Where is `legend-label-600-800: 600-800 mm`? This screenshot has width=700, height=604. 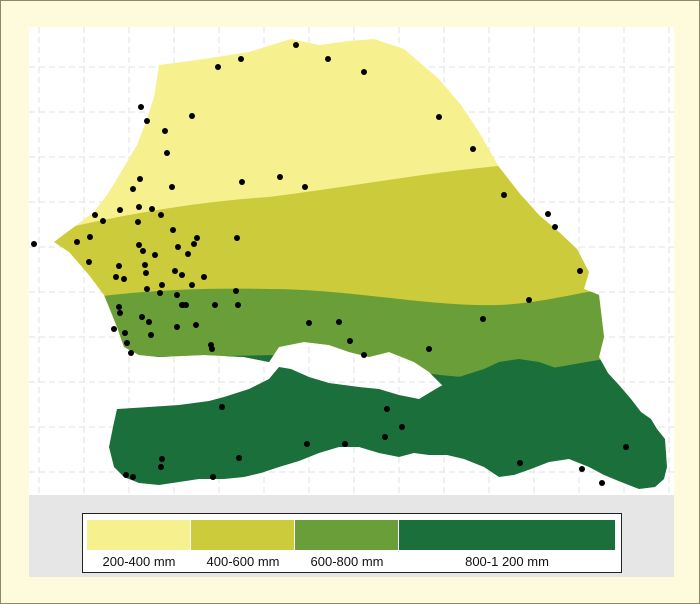
legend-label-600-800: 600-800 mm is located at coordinates (347, 561).